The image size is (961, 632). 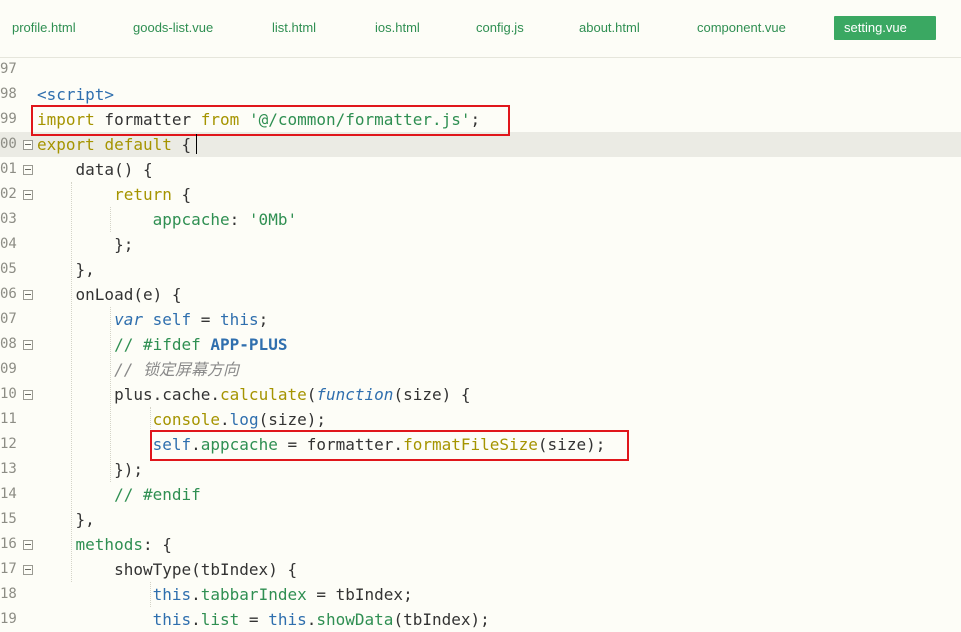 What do you see at coordinates (294, 28) in the screenshot?
I see `tab-list-html: list.html` at bounding box center [294, 28].